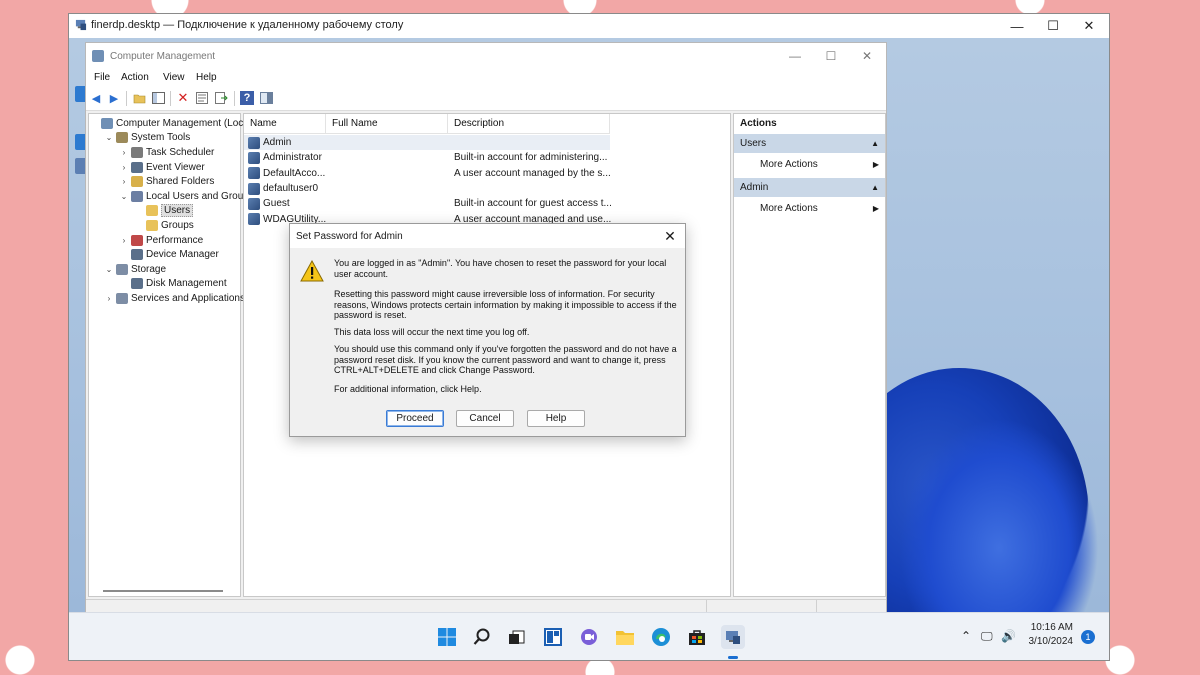 The width and height of the screenshot is (1200, 675). Describe the element at coordinates (867, 56) in the screenshot. I see `cm-close-button: ✕` at that location.